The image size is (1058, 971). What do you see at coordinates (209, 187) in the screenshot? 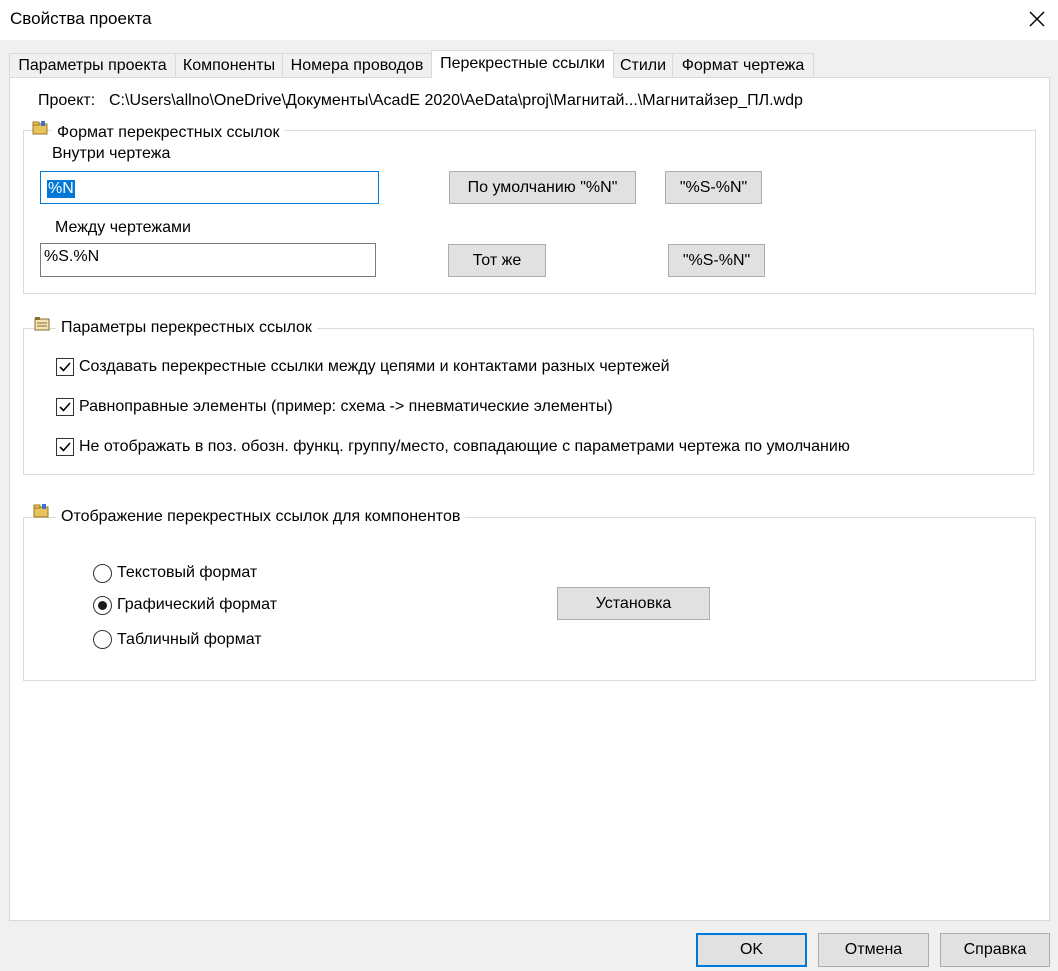
I see `within-drawing-input: %N` at bounding box center [209, 187].